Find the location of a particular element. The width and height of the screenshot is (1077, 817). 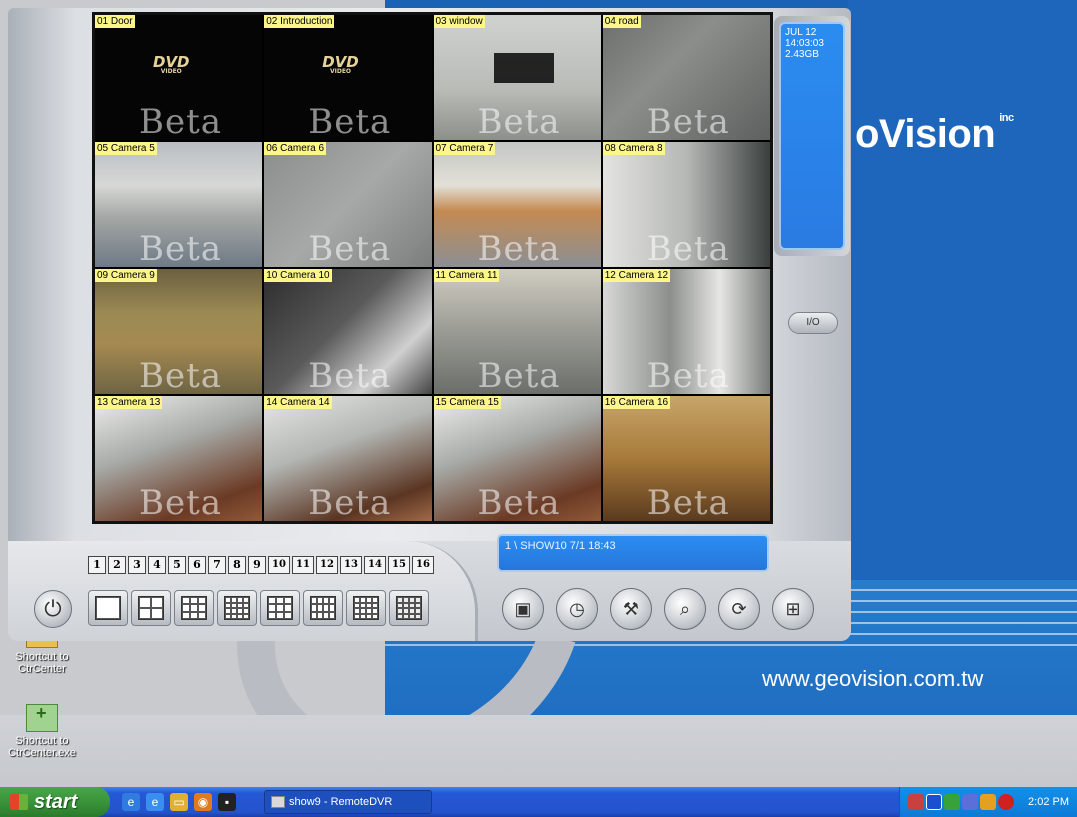

start-label: start is located at coordinates (56, 802).